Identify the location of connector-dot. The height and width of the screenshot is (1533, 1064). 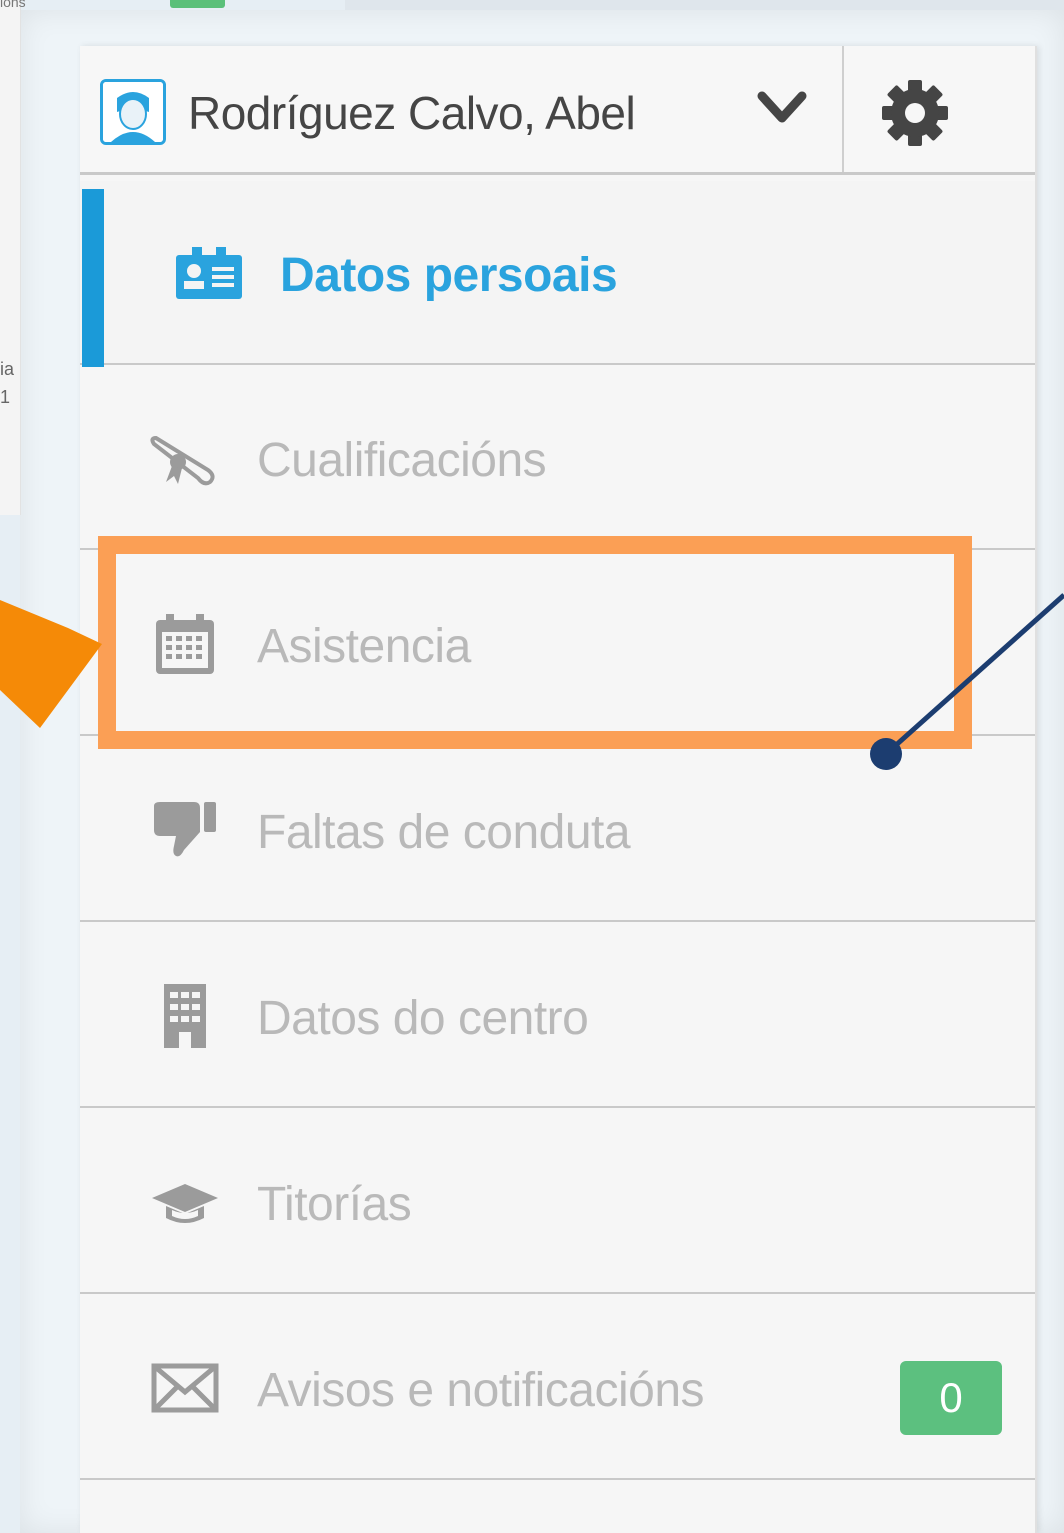
(886, 754).